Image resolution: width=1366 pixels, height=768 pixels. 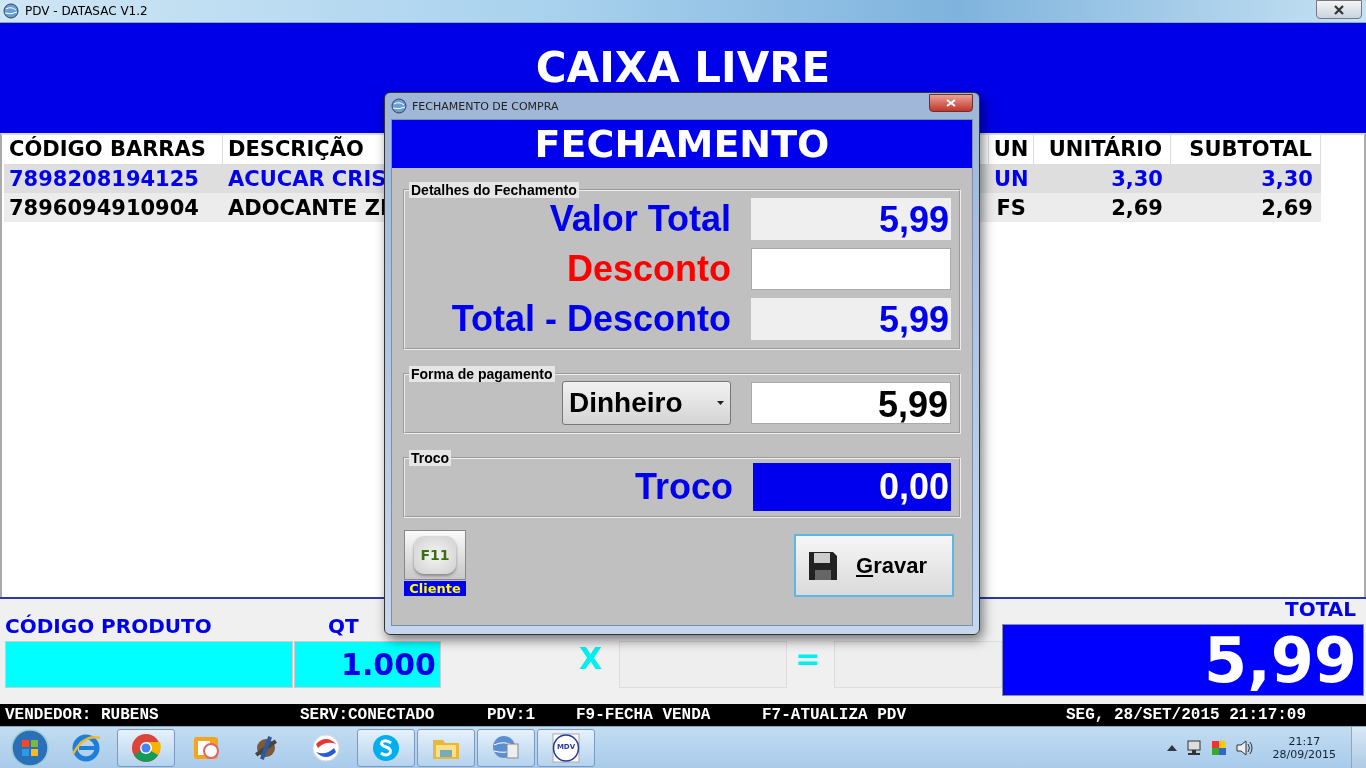 What do you see at coordinates (482, 374) in the screenshot?
I see `group-label: Forma de pagamento` at bounding box center [482, 374].